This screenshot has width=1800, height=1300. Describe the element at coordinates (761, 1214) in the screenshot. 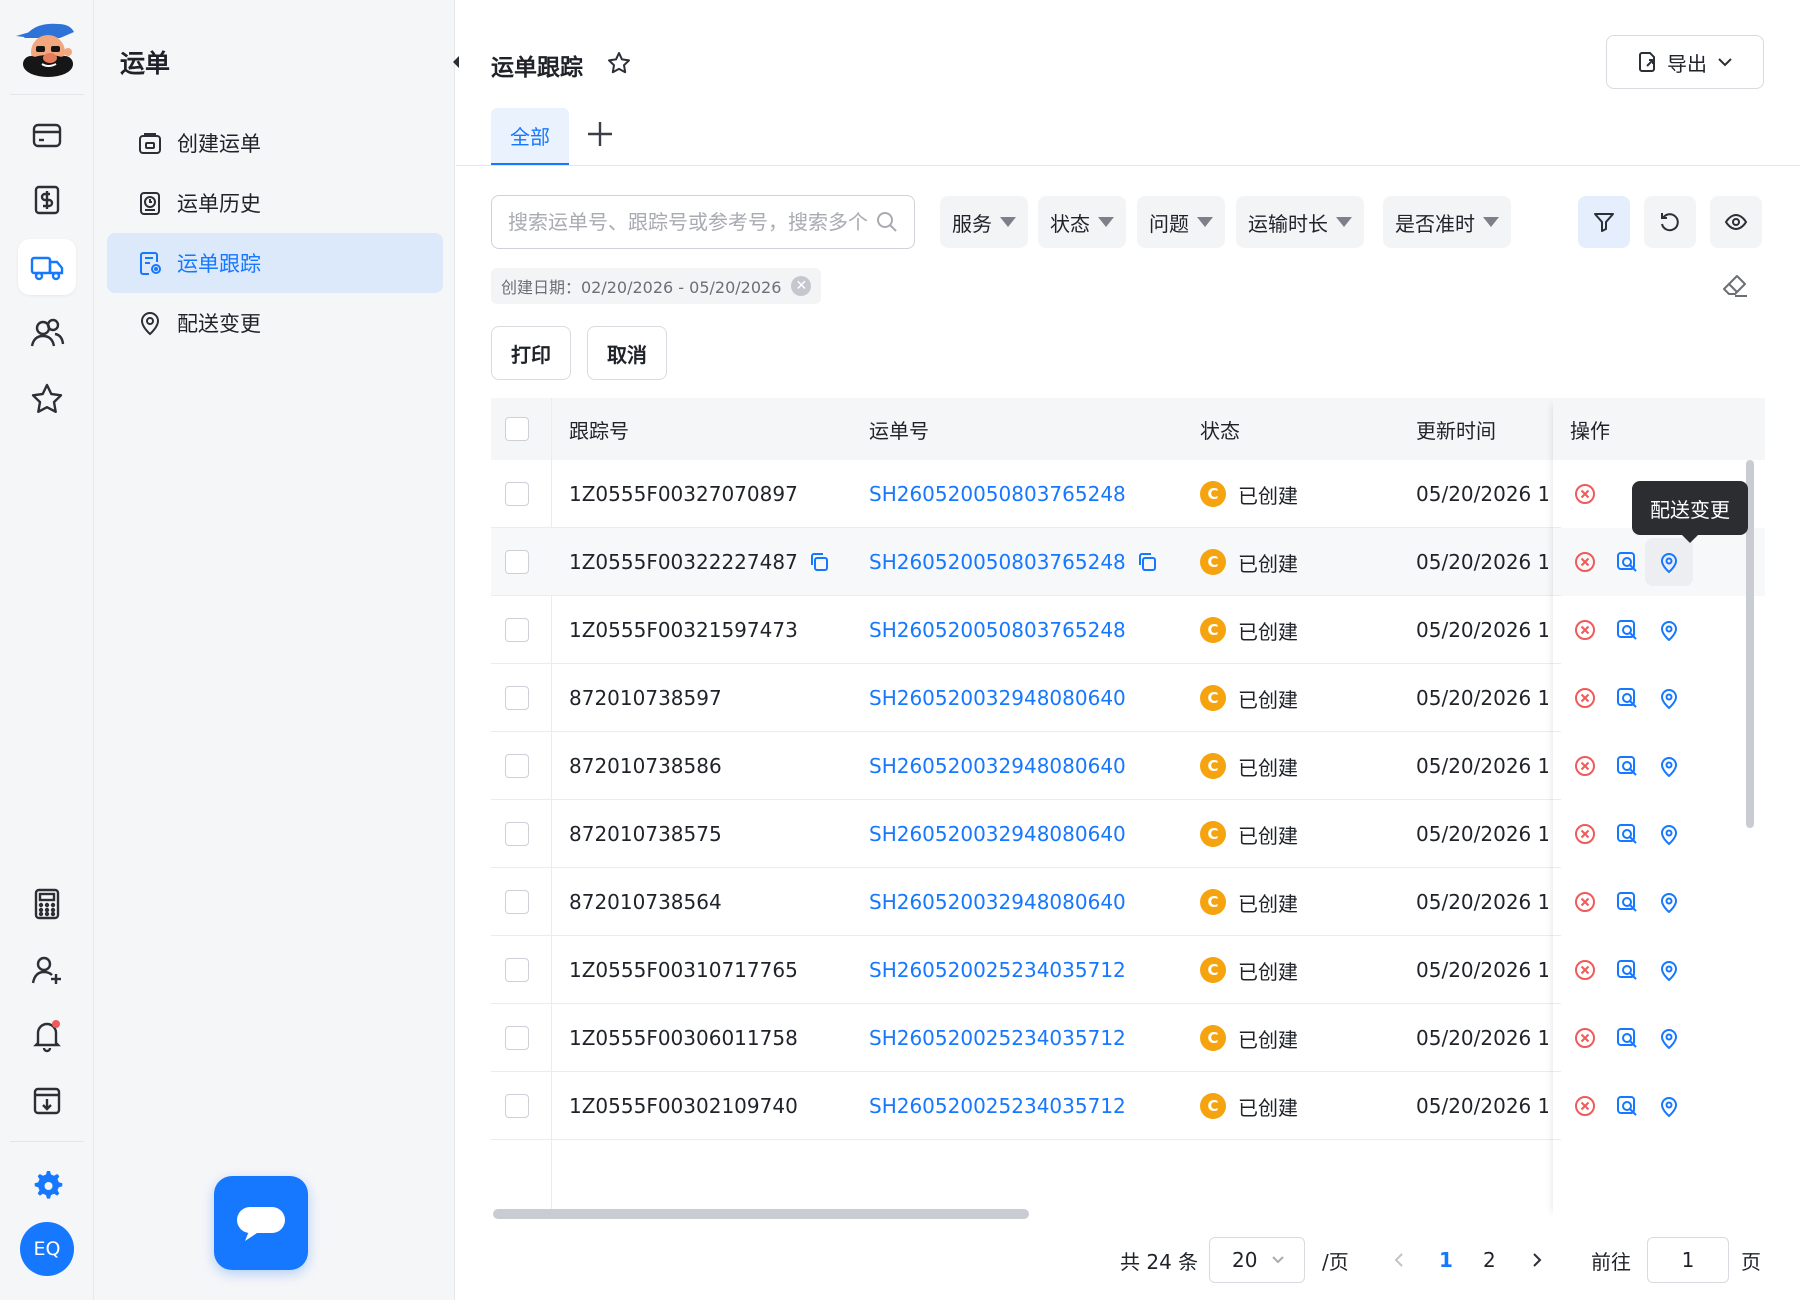

I see `horizontal-scrollbar` at that location.